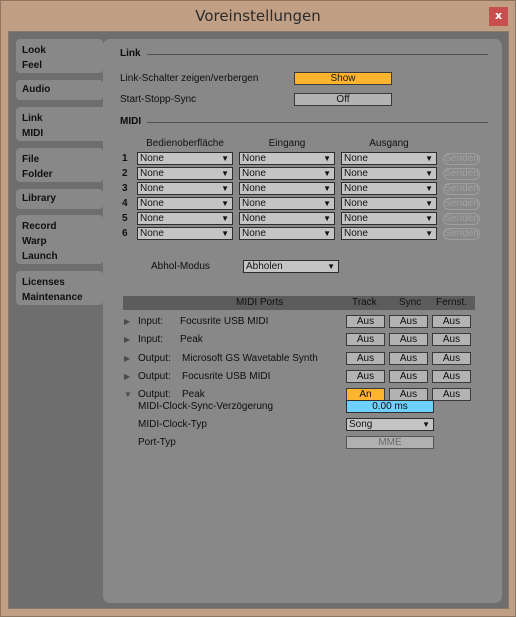 This screenshot has width=516, height=617. I want to click on port-type: Input:, so click(151, 321).